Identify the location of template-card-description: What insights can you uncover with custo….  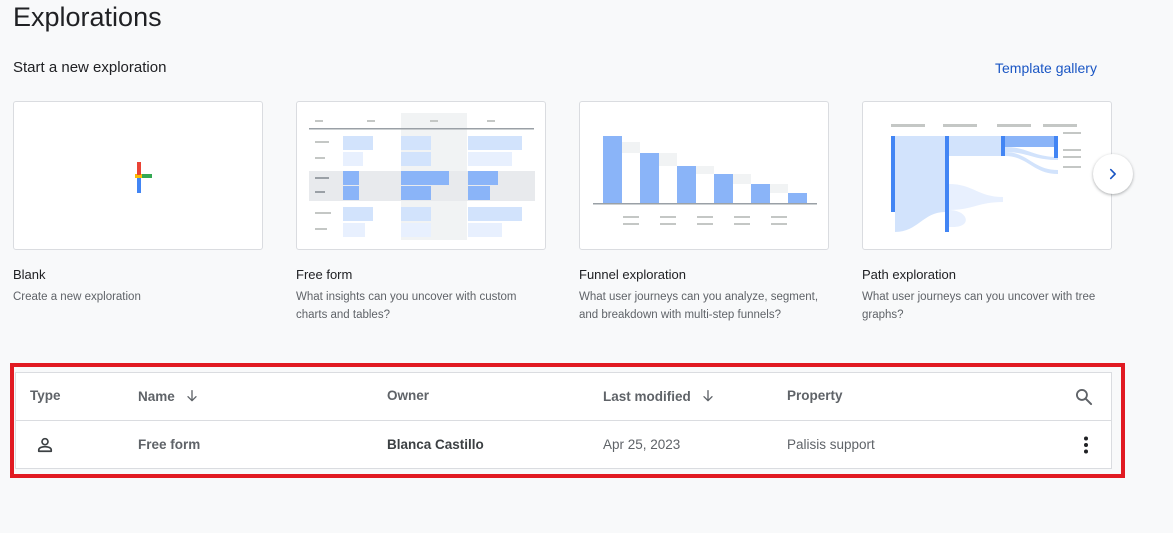
(406, 306).